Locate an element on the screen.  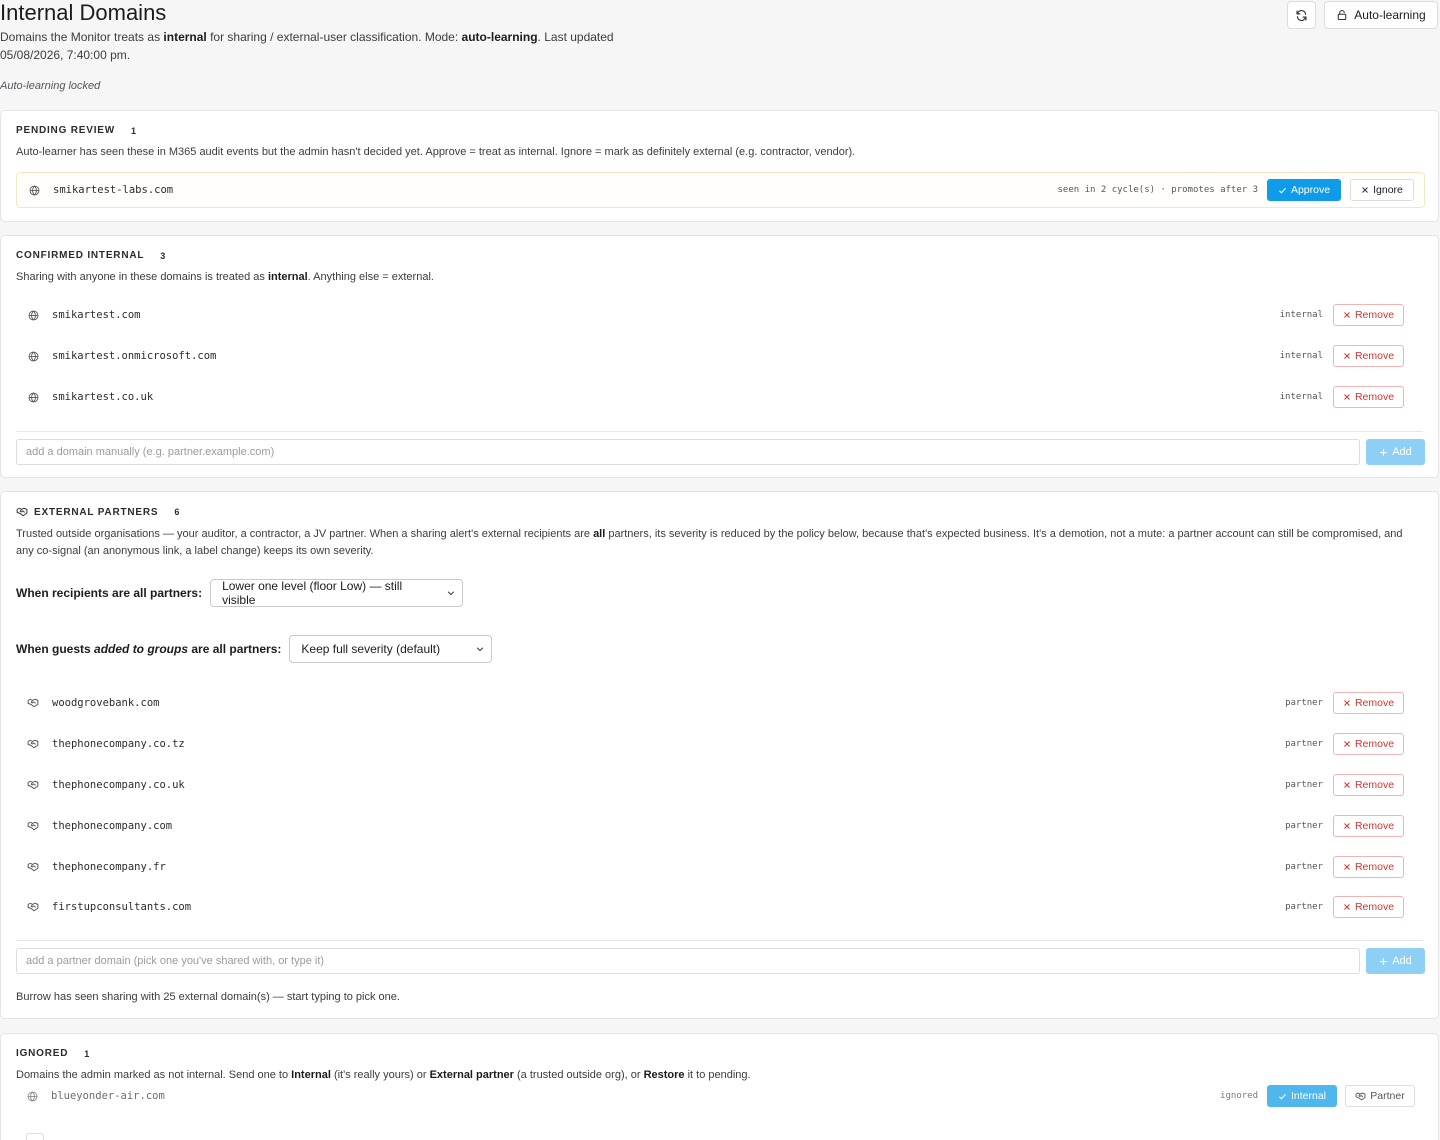
domain-name: smikartest-labs.com is located at coordinates (113, 190).